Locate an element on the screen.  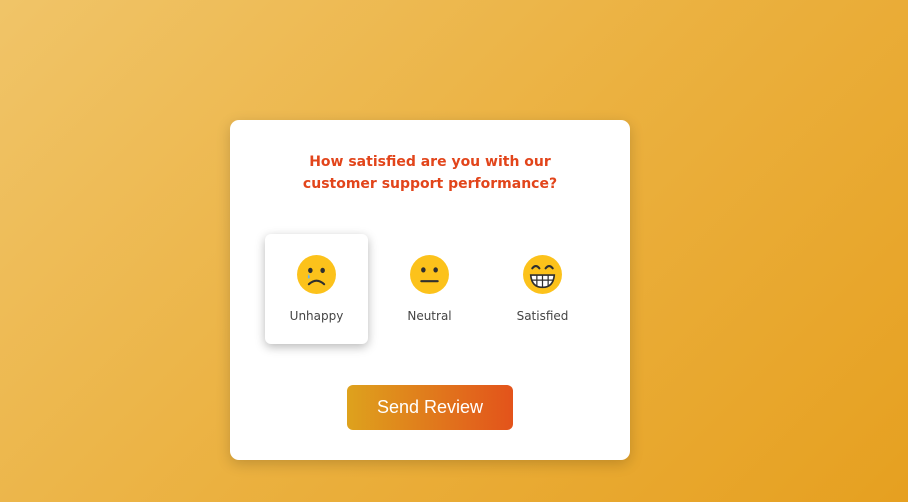
rating-option-neutral: Neutral is located at coordinates (429, 289).